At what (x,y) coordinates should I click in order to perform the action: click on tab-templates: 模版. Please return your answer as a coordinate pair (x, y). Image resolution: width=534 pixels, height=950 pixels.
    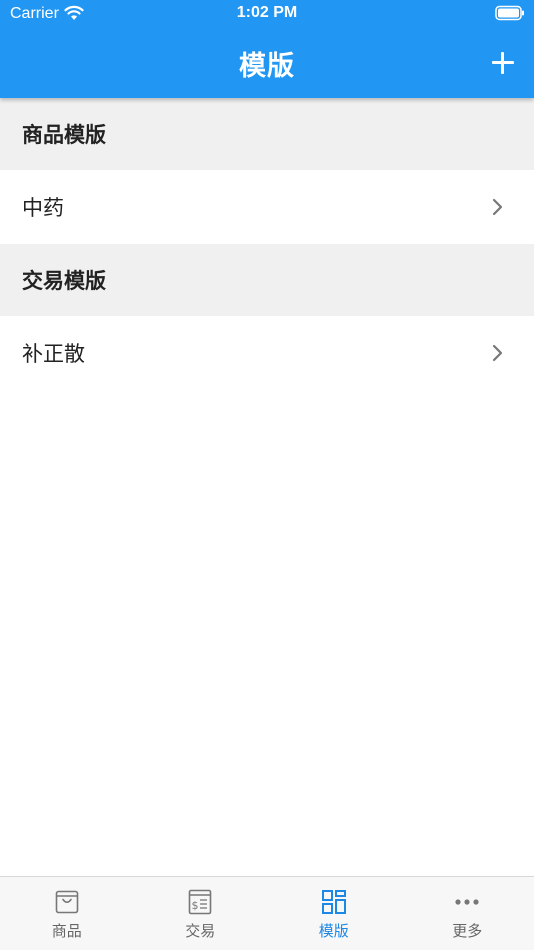
    Looking at the image, I should click on (334, 913).